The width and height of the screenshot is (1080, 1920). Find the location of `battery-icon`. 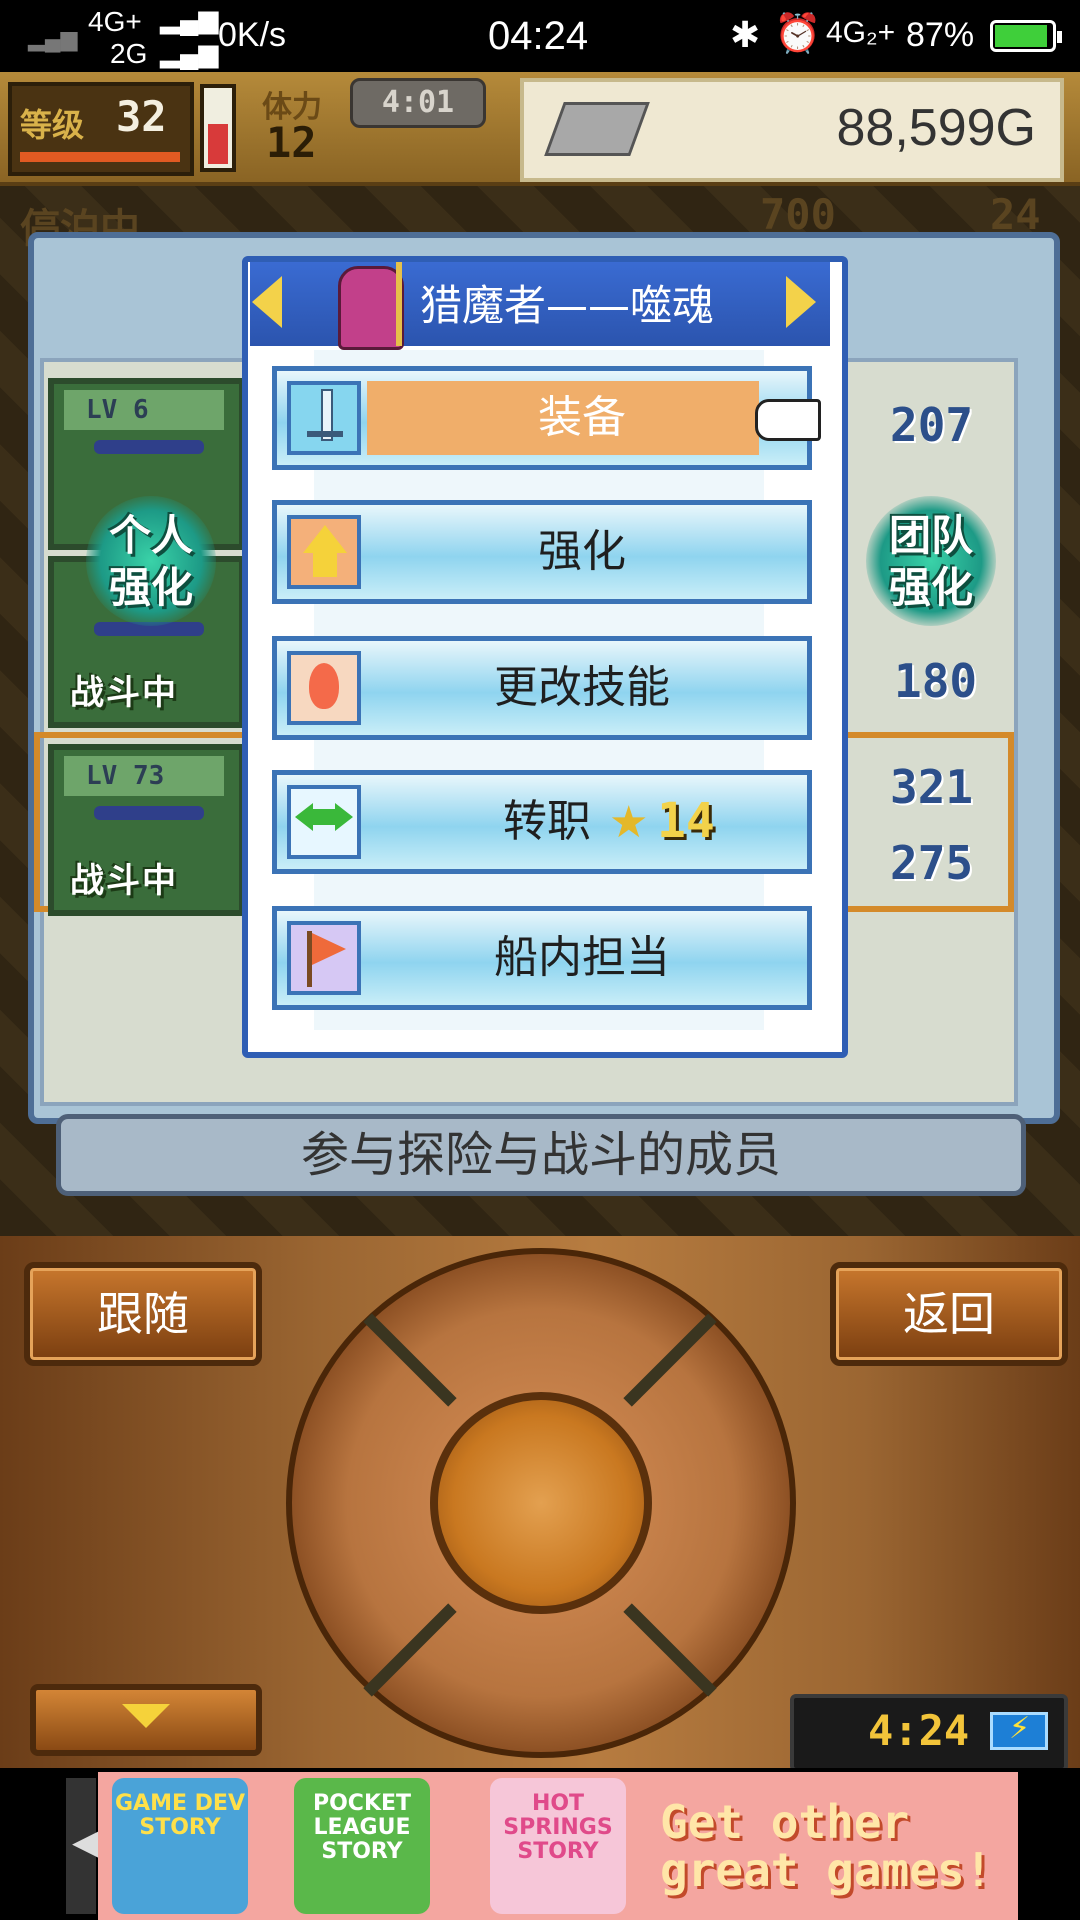

battery-icon is located at coordinates (1026, 36).